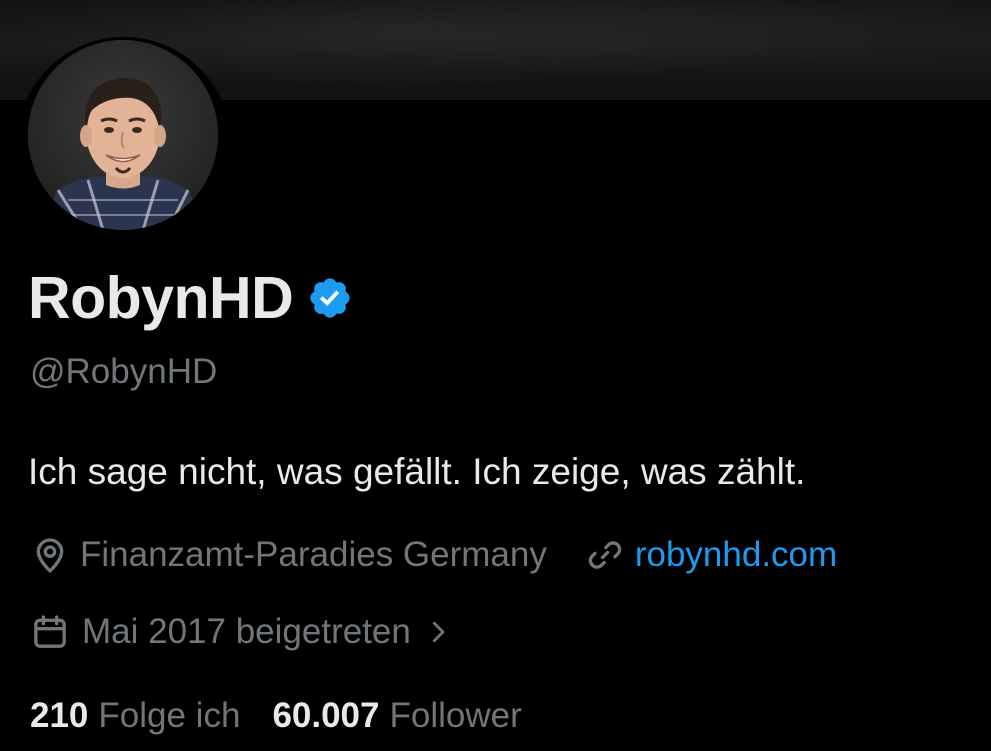 The image size is (991, 751). What do you see at coordinates (330, 298) in the screenshot?
I see `verified-badge-icon` at bounding box center [330, 298].